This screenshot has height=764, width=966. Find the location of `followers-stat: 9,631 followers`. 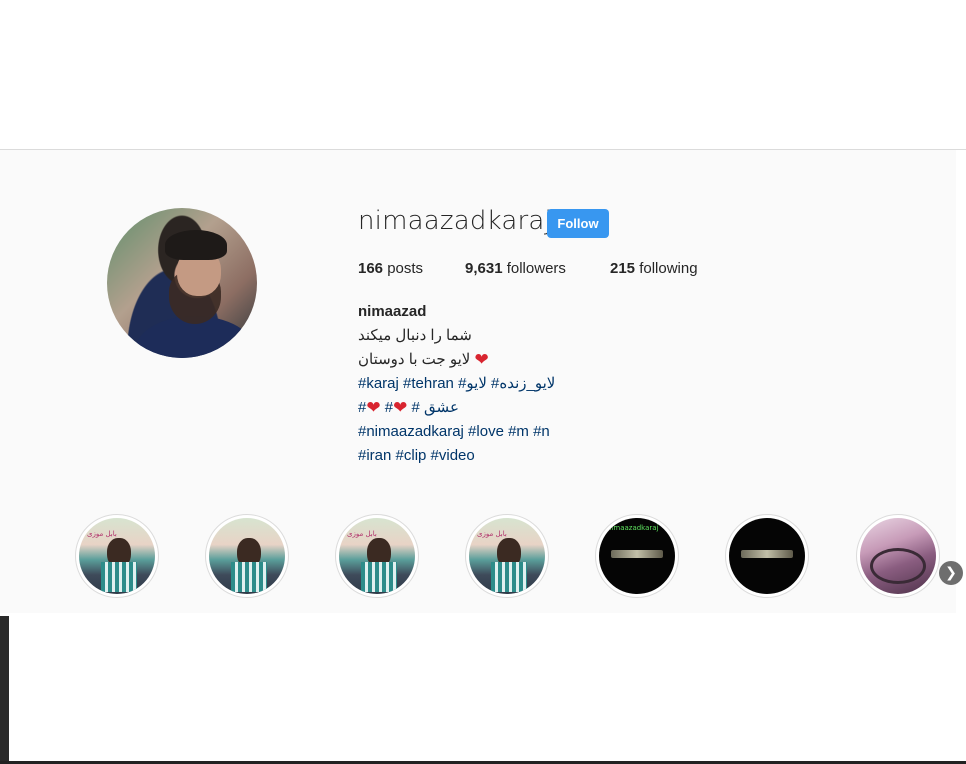

followers-stat: 9,631 followers is located at coordinates (515, 268).